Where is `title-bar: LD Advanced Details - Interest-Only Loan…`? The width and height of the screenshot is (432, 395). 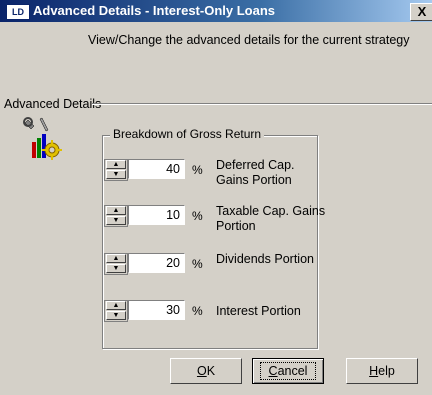
title-bar: LD Advanced Details - Interest-Only Loan… is located at coordinates (216, 11).